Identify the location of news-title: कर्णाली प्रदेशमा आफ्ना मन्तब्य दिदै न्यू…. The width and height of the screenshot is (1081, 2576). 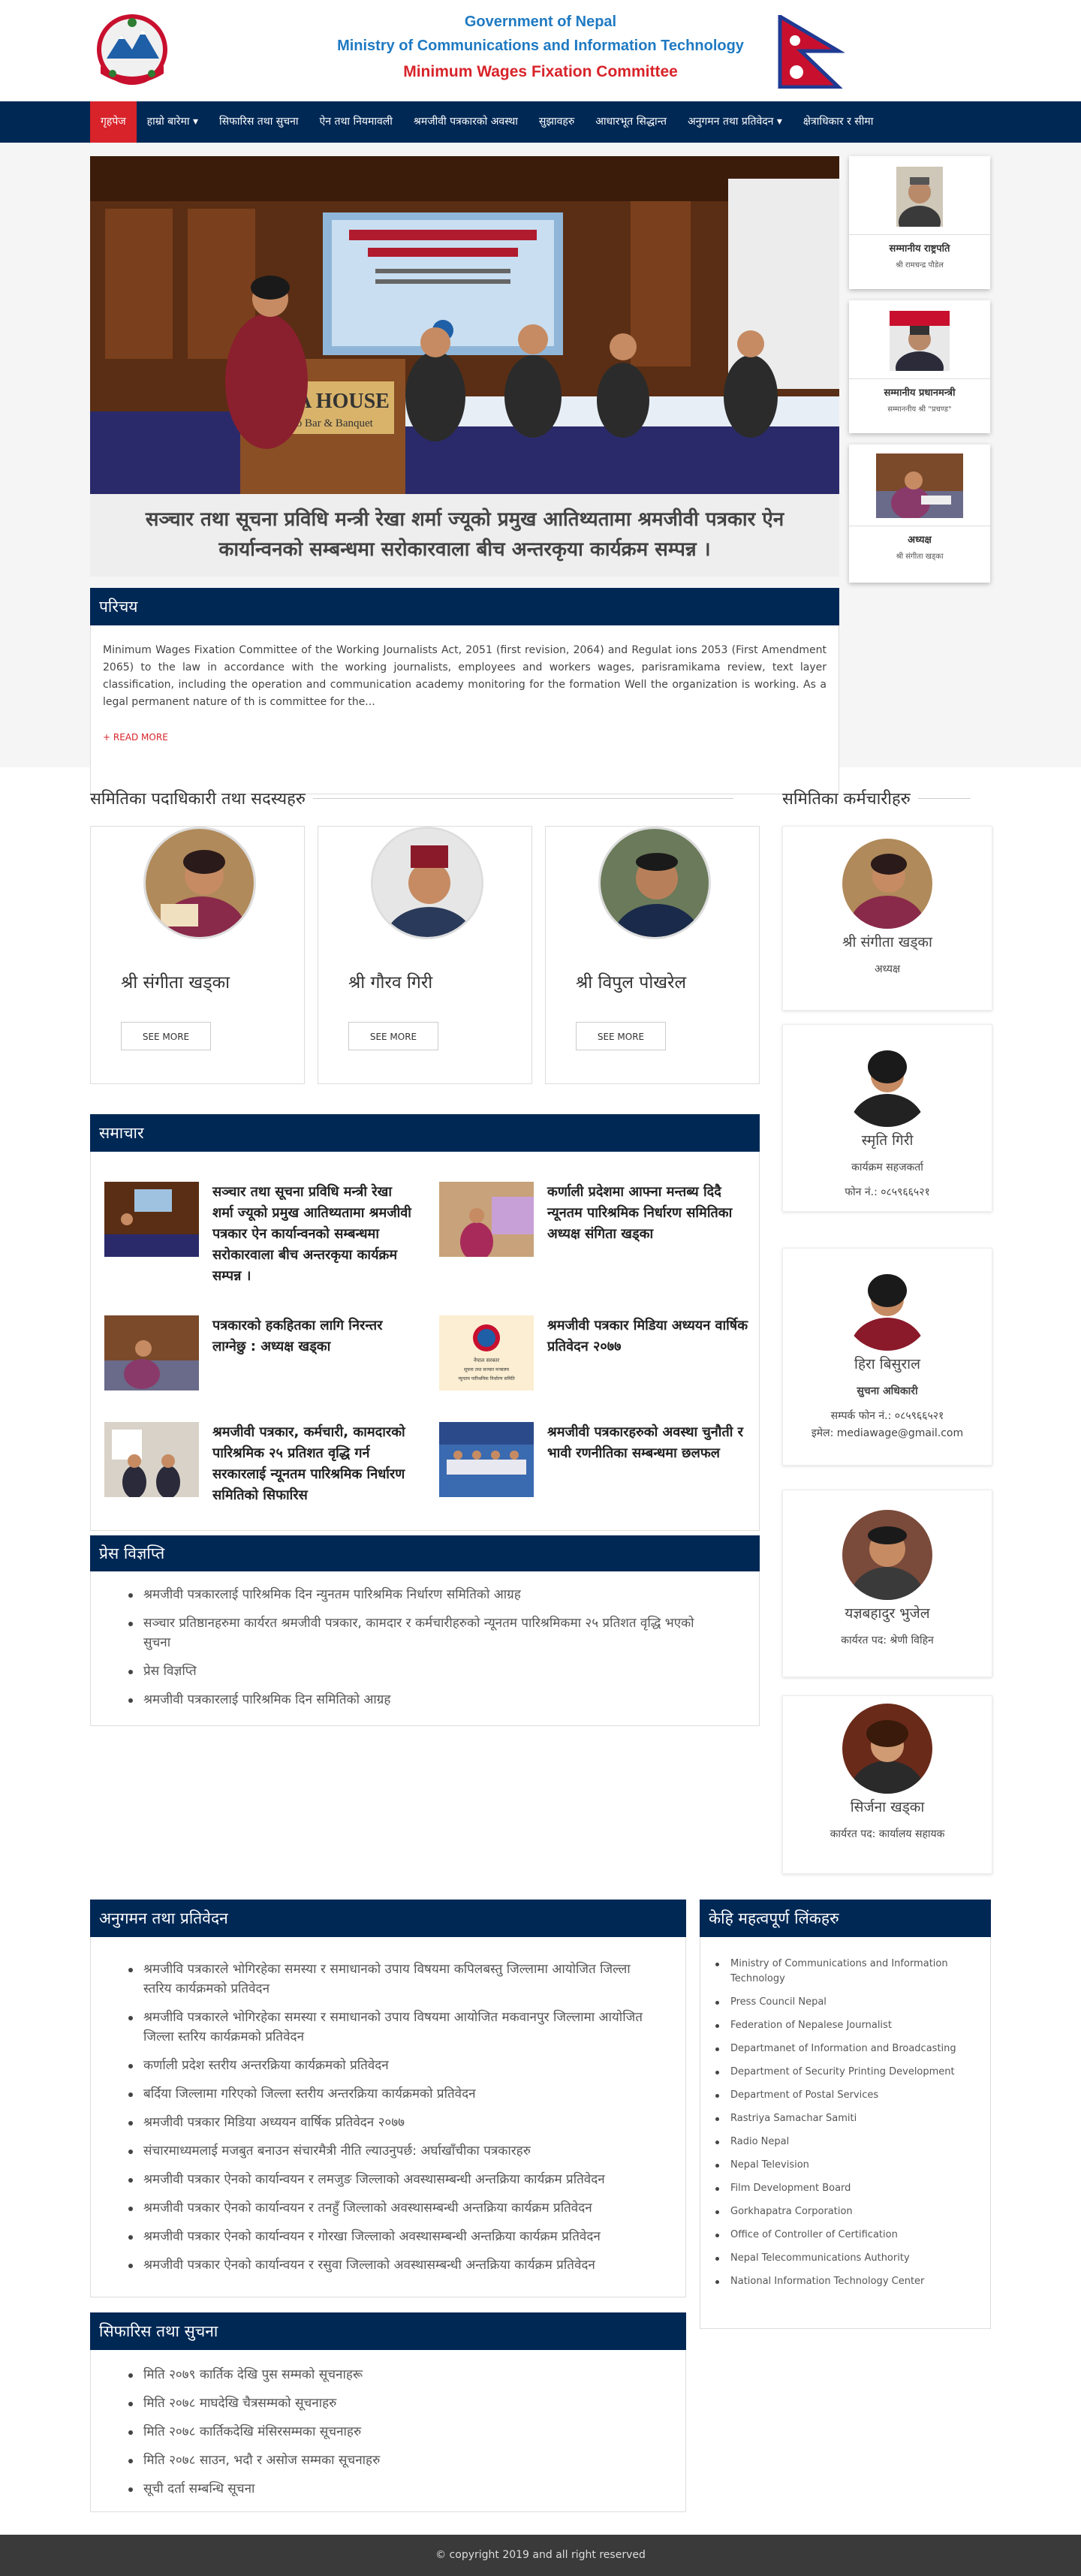
(648, 1213).